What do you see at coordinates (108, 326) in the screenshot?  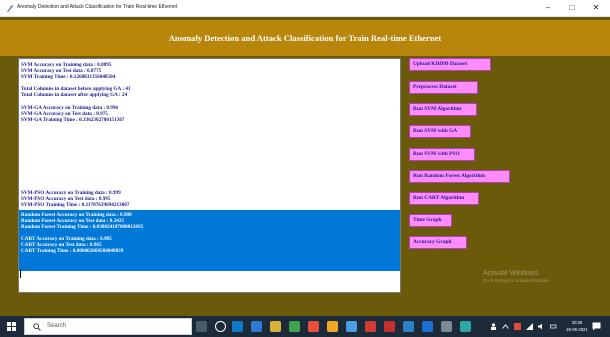 I see `taskbar-search-box: Search` at bounding box center [108, 326].